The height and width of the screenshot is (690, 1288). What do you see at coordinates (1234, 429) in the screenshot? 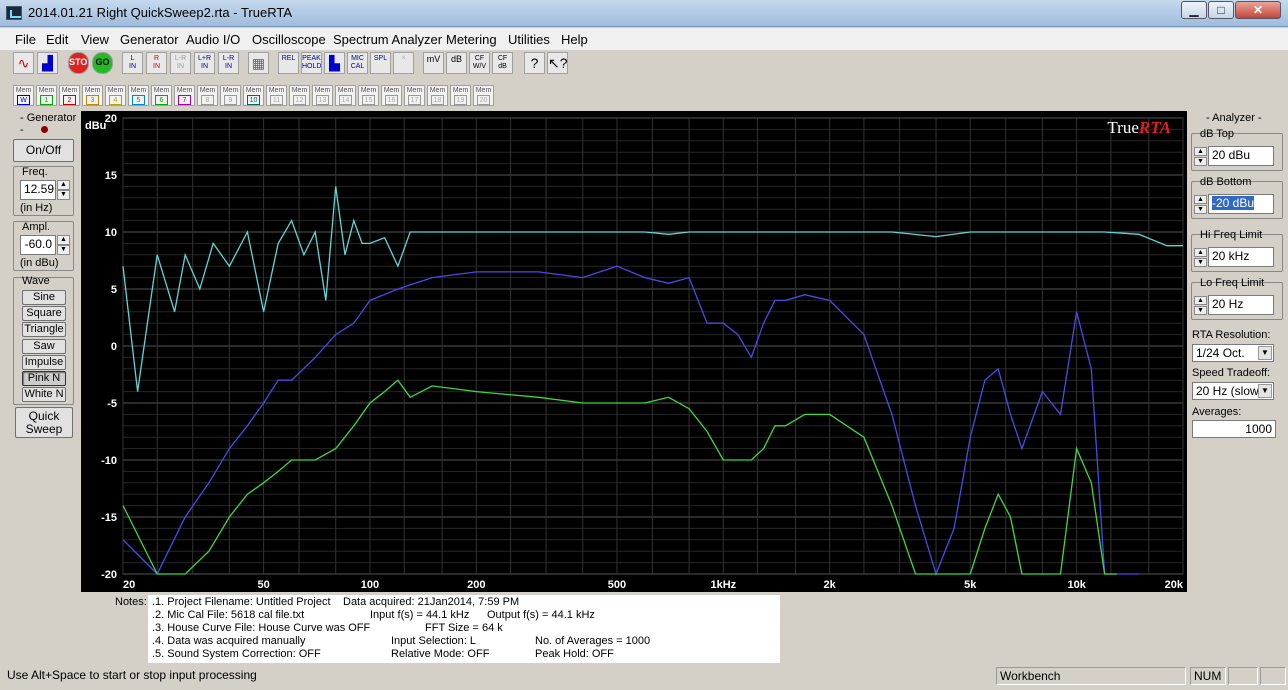
I see `averages-input: 1000` at bounding box center [1234, 429].